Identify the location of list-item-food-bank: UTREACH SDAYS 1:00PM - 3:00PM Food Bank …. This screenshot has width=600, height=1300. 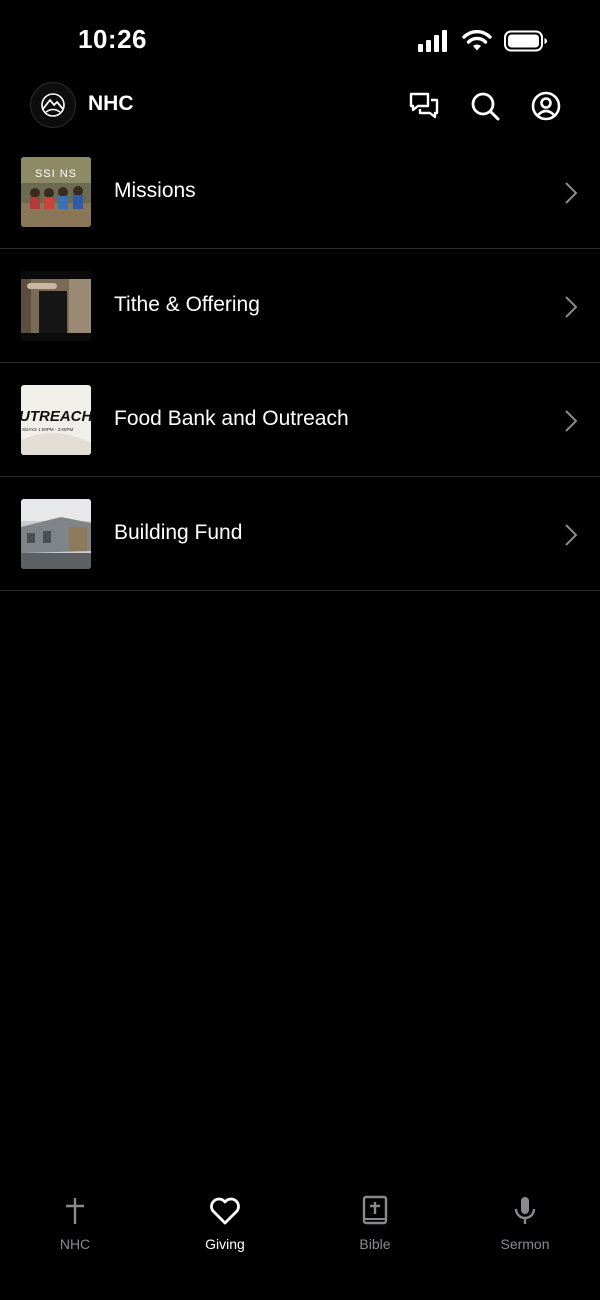
(300, 420).